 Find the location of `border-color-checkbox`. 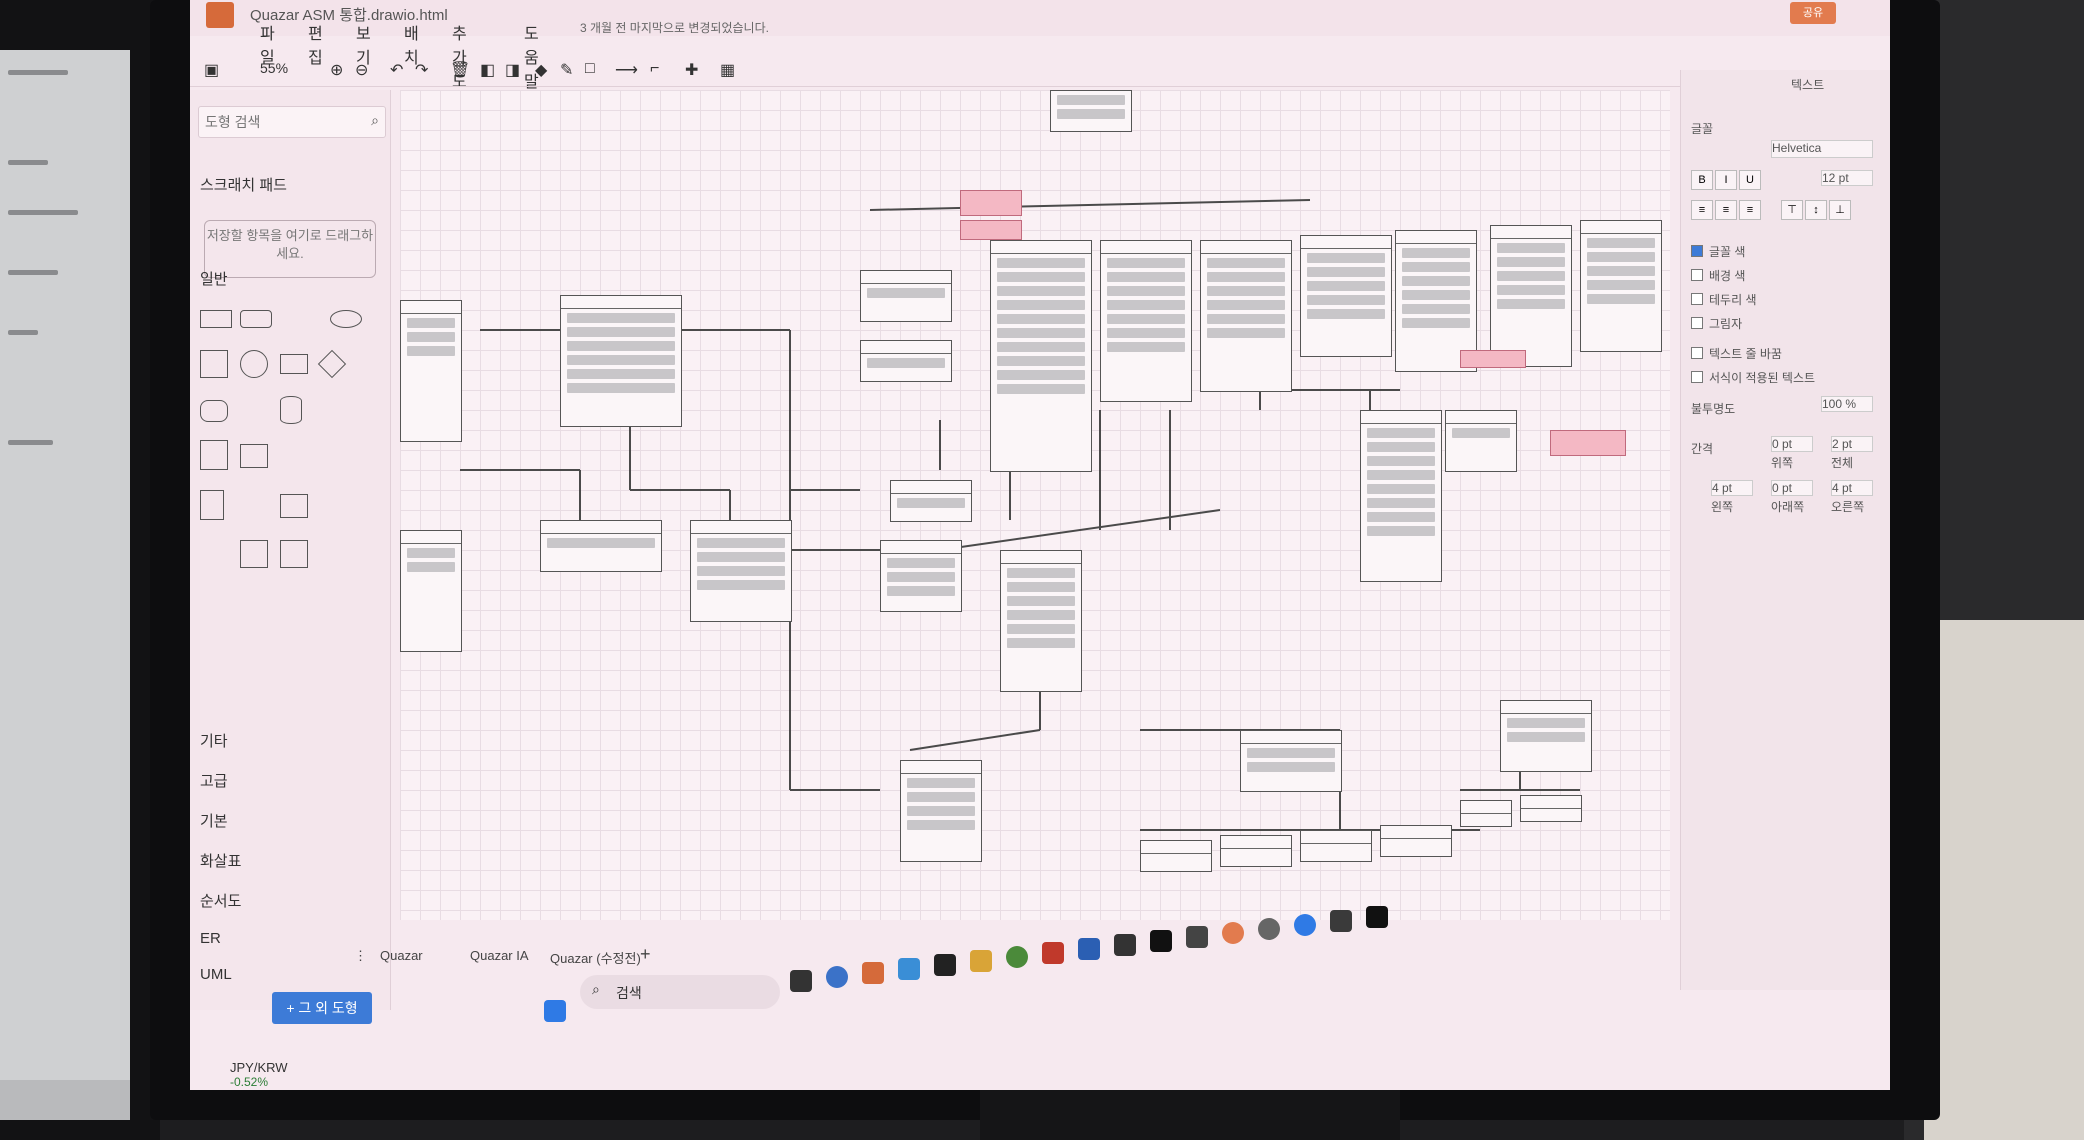

border-color-checkbox is located at coordinates (1697, 299).